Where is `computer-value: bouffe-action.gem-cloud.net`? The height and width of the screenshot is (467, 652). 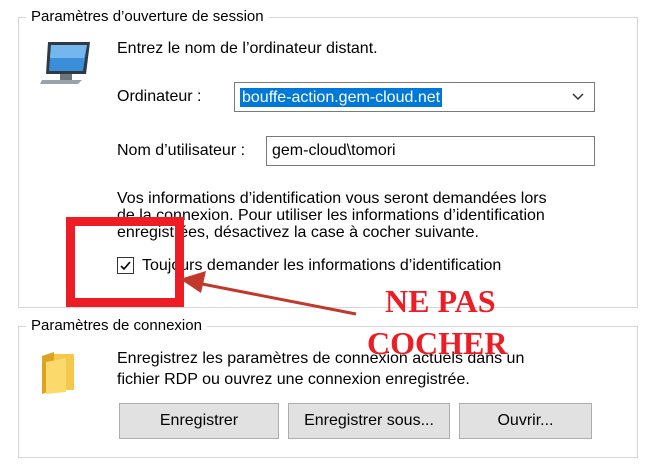 computer-value: bouffe-action.gem-cloud.net is located at coordinates (341, 97).